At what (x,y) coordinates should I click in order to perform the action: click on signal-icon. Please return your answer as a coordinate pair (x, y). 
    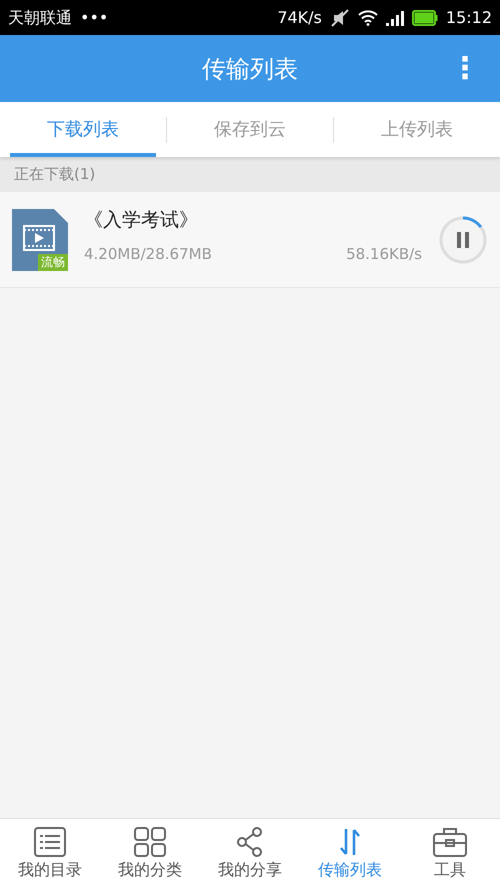
    Looking at the image, I should click on (395, 18).